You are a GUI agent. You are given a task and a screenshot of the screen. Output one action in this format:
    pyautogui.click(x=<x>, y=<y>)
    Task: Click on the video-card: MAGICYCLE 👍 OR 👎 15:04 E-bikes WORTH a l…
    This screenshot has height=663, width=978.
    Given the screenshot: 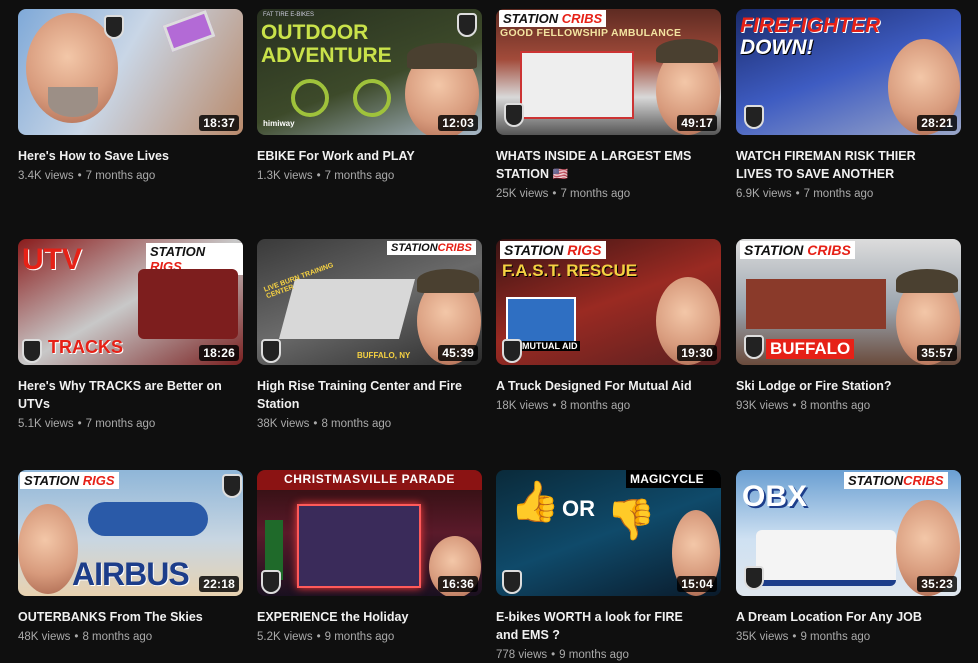 What is the action you would take?
    pyautogui.click(x=608, y=566)
    